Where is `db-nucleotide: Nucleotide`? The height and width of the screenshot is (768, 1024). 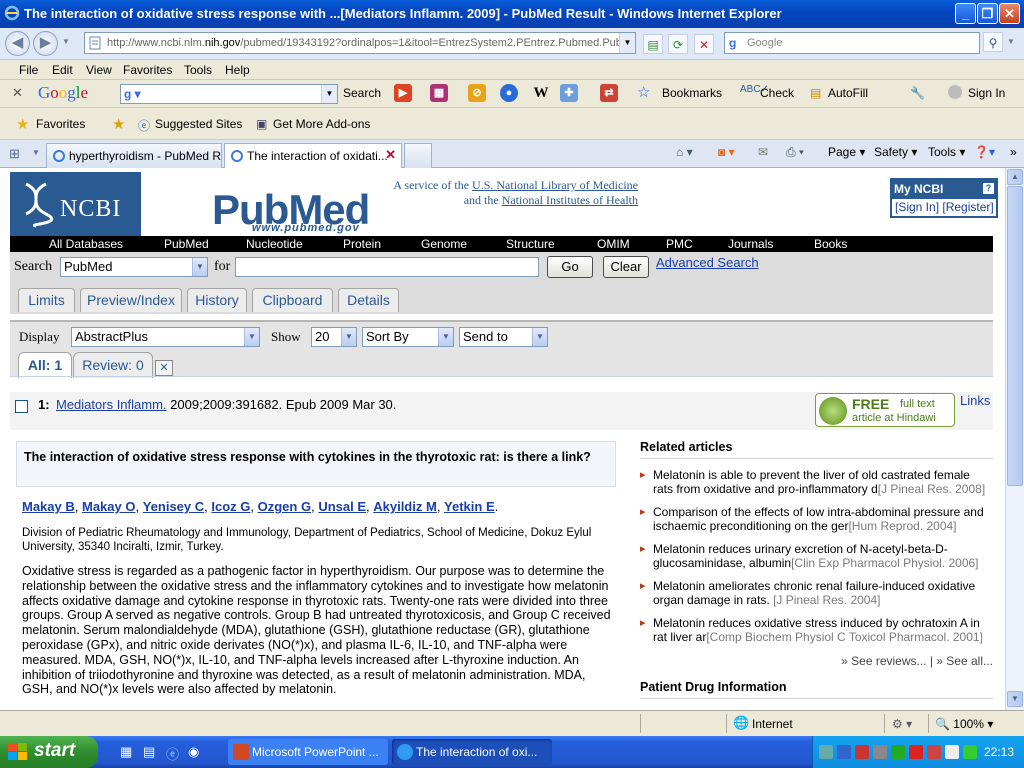
db-nucleotide: Nucleotide is located at coordinates (274, 244).